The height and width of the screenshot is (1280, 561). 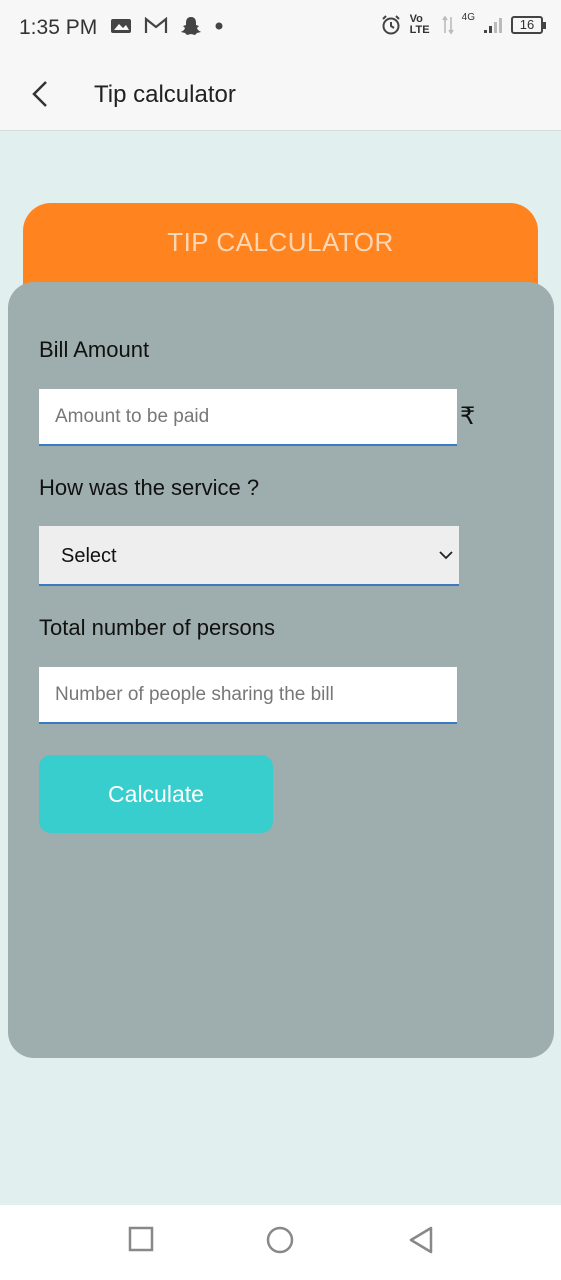 I want to click on status-notification-icons, so click(x=167, y=26).